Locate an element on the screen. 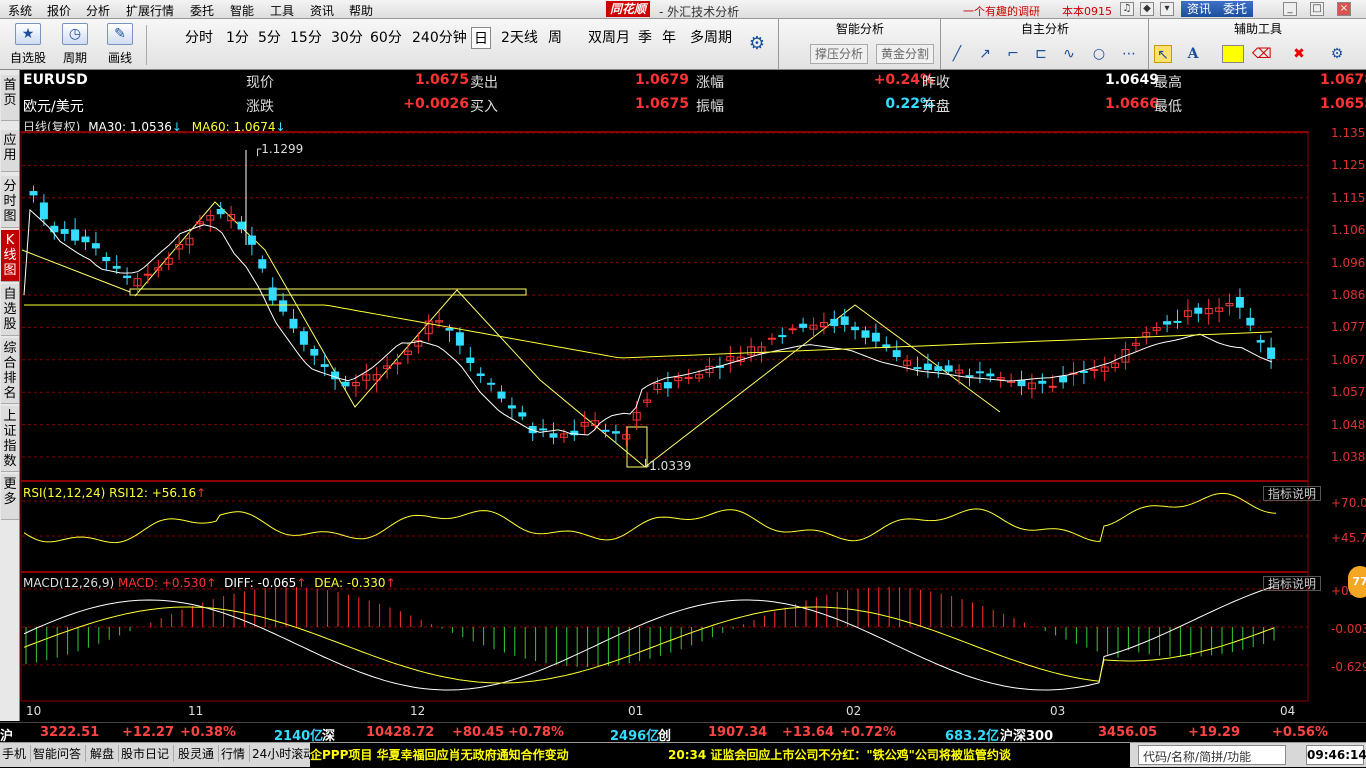 The image size is (1366, 768). wave-tool-icon: ∿ is located at coordinates (1069, 54).